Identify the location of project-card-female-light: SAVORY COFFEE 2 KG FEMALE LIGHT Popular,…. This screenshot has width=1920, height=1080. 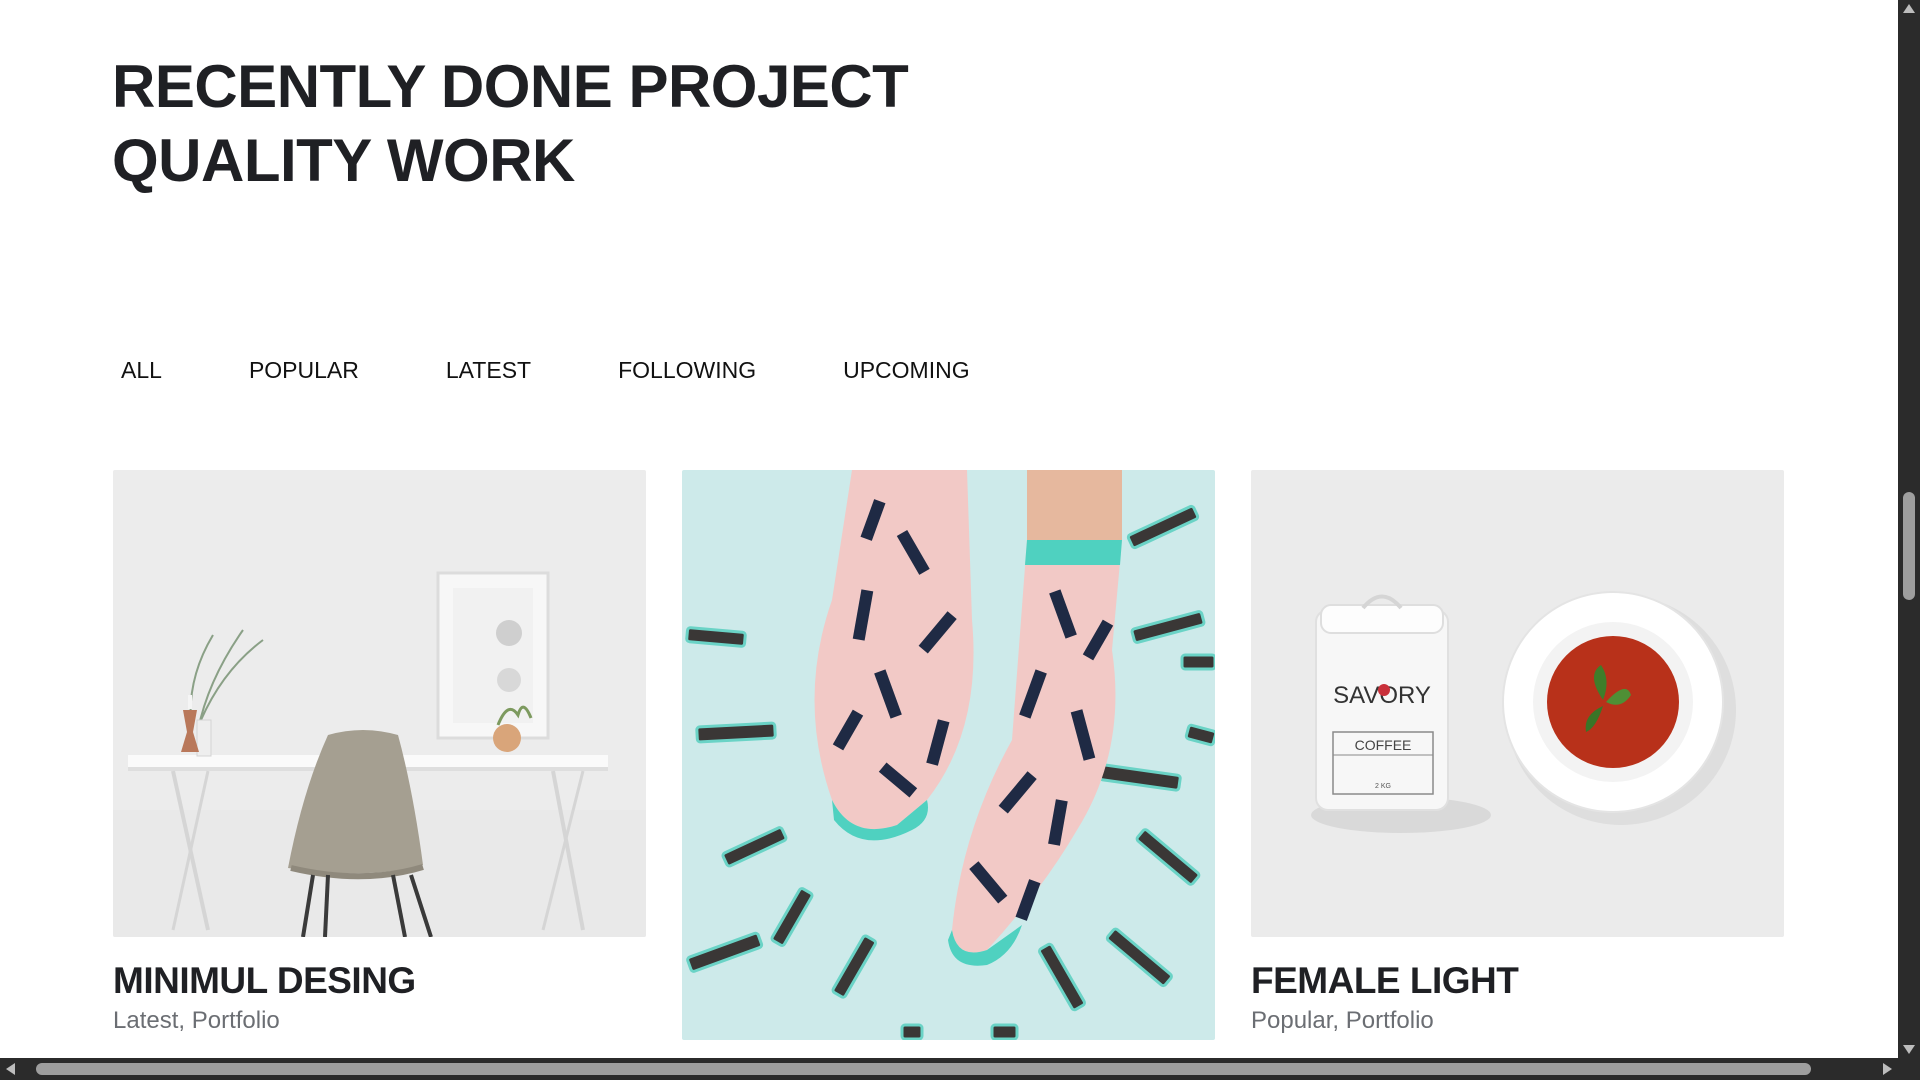
(1517, 752).